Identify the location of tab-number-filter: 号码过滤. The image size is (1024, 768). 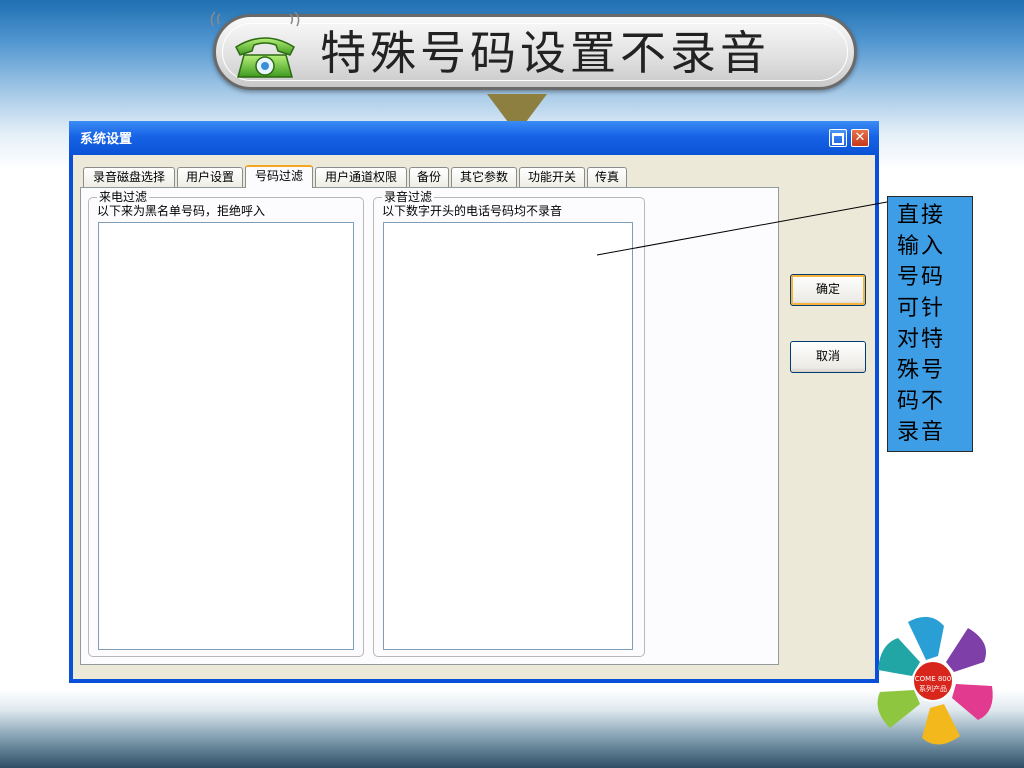
(279, 176).